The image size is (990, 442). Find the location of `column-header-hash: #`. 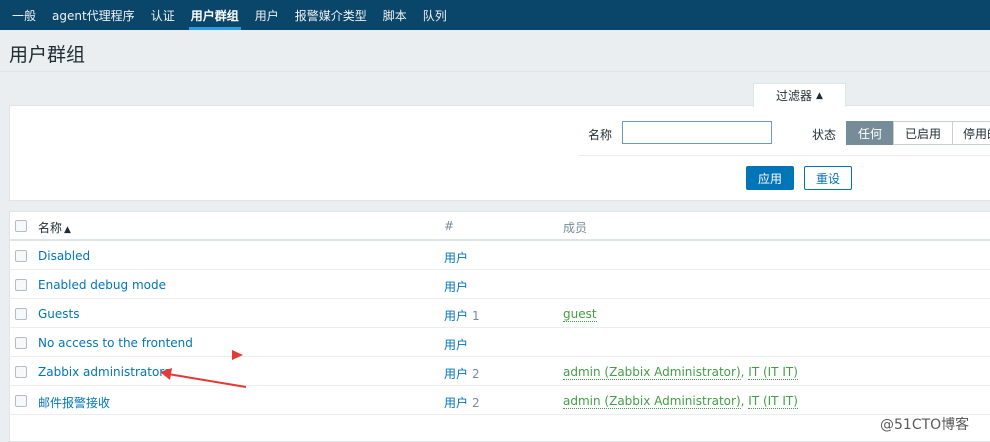

column-header-hash: # is located at coordinates (449, 226).